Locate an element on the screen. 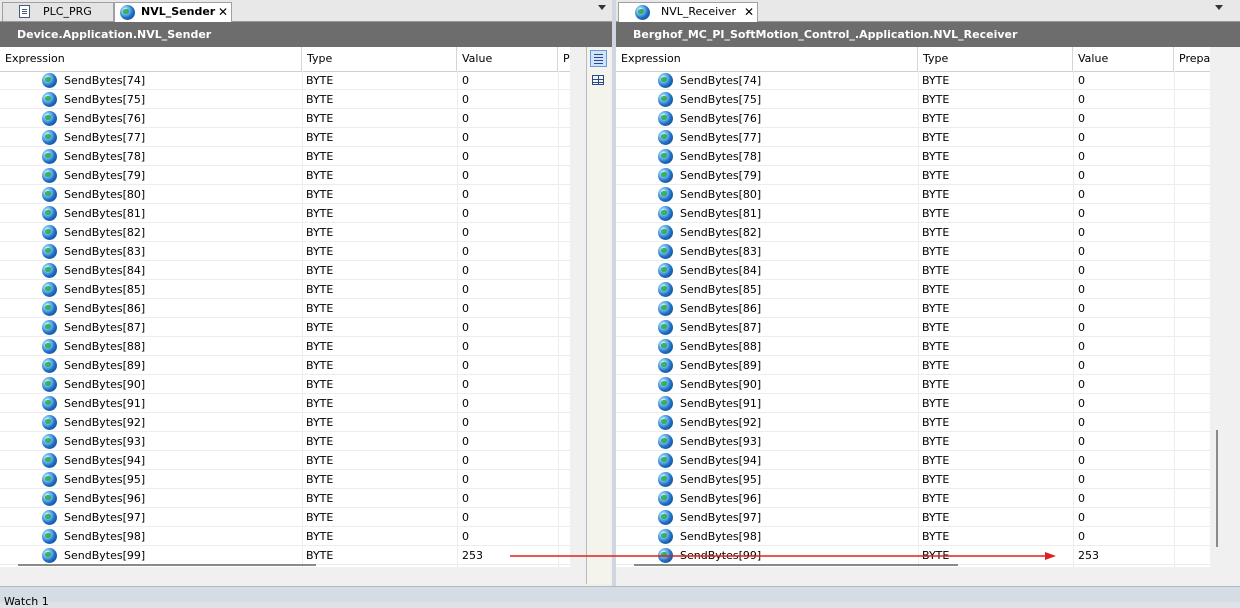 The height and width of the screenshot is (608, 1240). tab-plc-prg: PLC_PRG is located at coordinates (58, 11).